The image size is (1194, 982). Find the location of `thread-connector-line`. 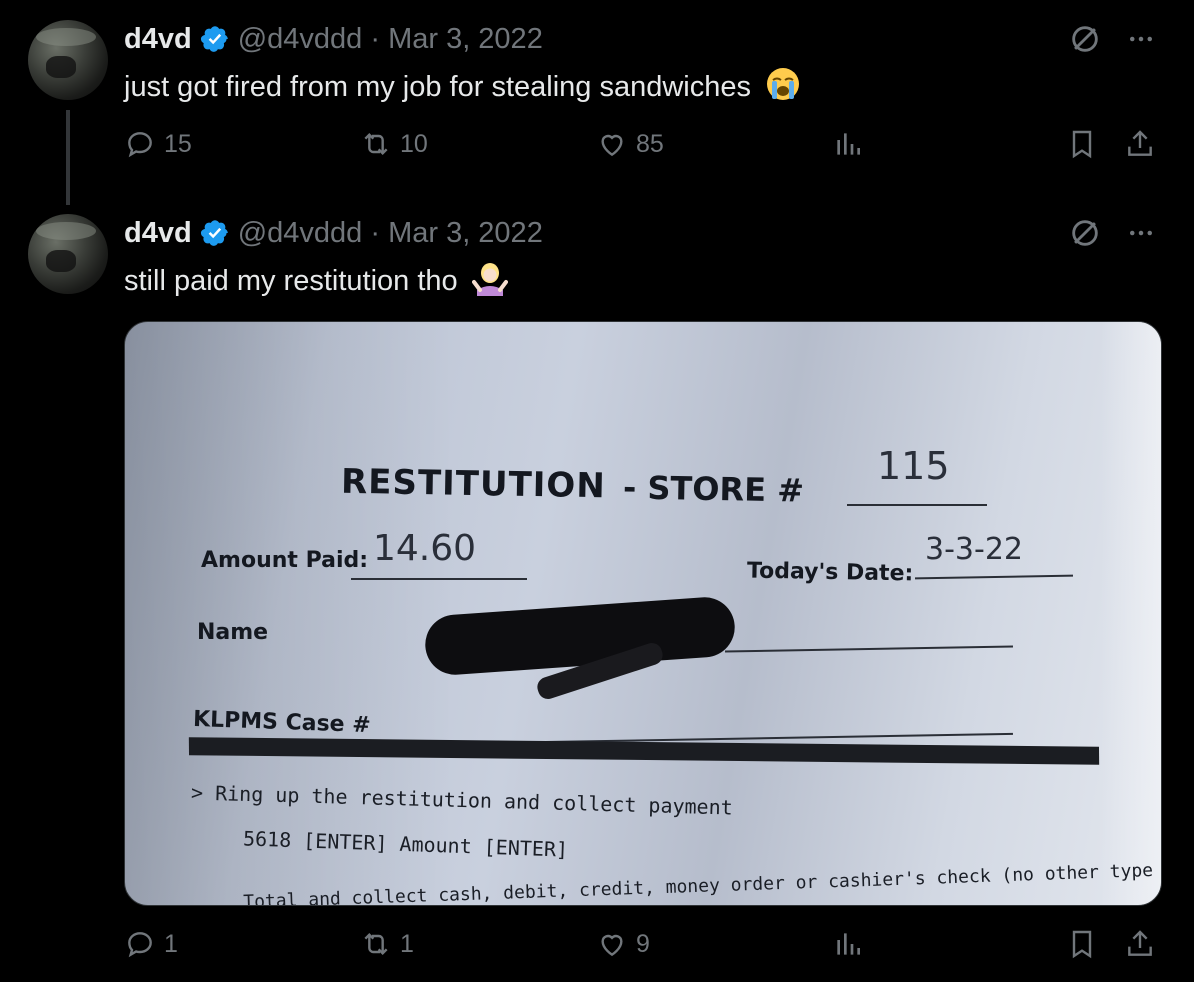

thread-connector-line is located at coordinates (68, 157).